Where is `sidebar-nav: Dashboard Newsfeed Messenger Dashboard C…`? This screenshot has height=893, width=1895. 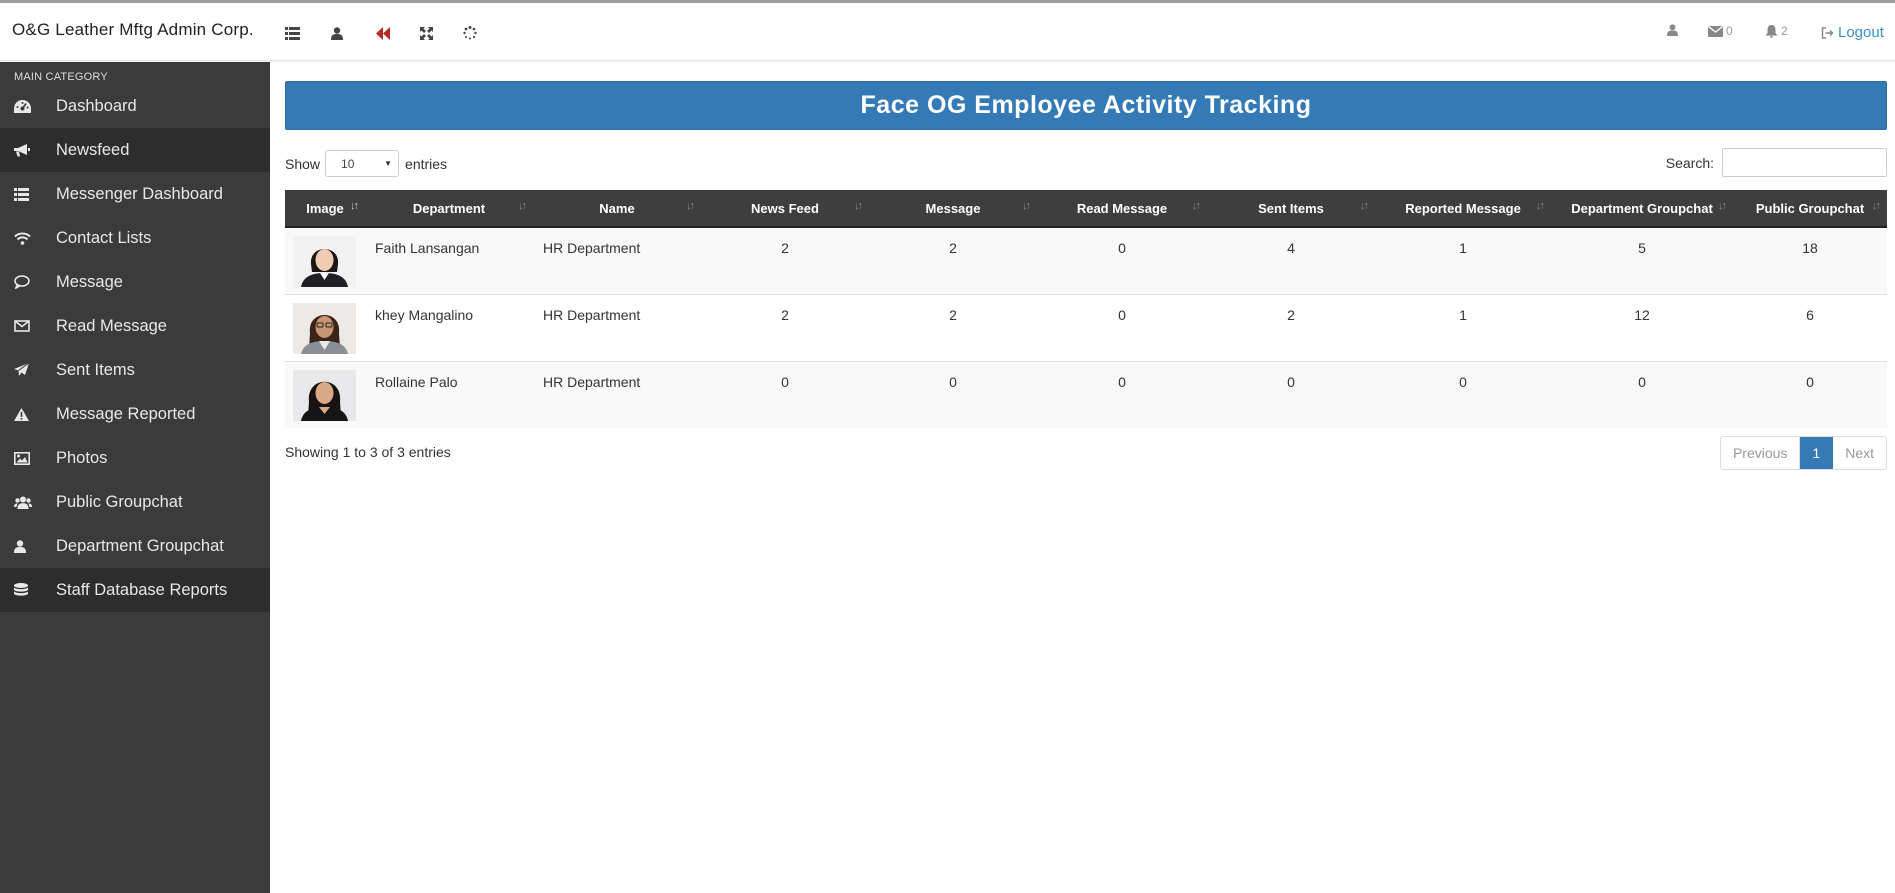 sidebar-nav: Dashboard Newsfeed Messenger Dashboard C… is located at coordinates (135, 348).